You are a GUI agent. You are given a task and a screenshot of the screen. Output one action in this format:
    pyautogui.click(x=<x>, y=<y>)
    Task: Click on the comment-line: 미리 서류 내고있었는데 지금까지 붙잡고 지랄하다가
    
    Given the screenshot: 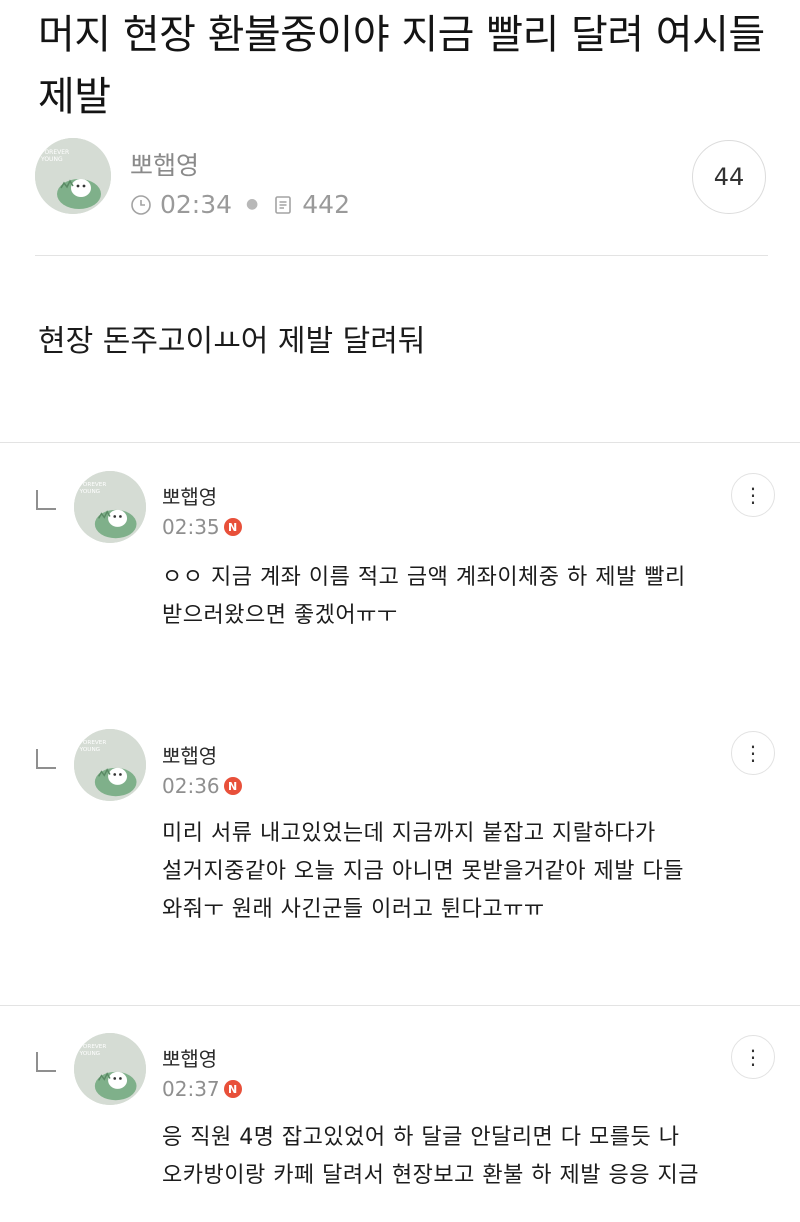 What is the action you would take?
    pyautogui.click(x=409, y=833)
    